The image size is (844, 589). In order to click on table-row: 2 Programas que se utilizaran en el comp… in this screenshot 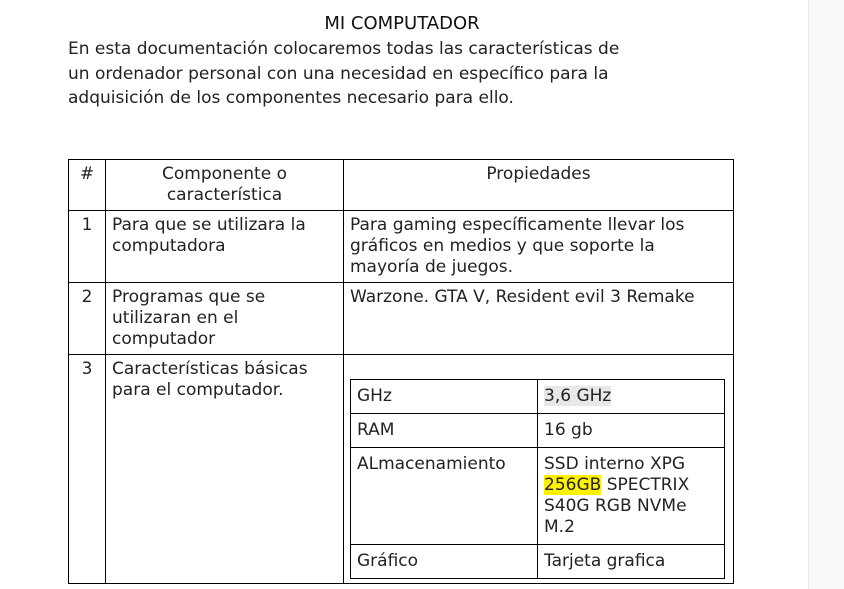, I will do `click(401, 318)`.